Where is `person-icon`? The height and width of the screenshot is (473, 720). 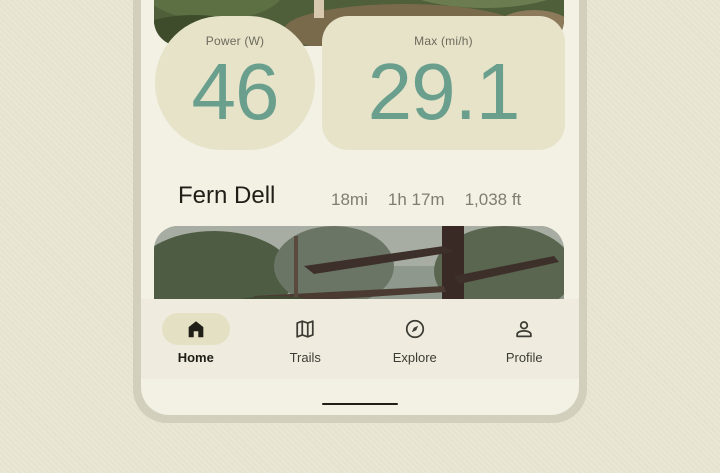 person-icon is located at coordinates (524, 329).